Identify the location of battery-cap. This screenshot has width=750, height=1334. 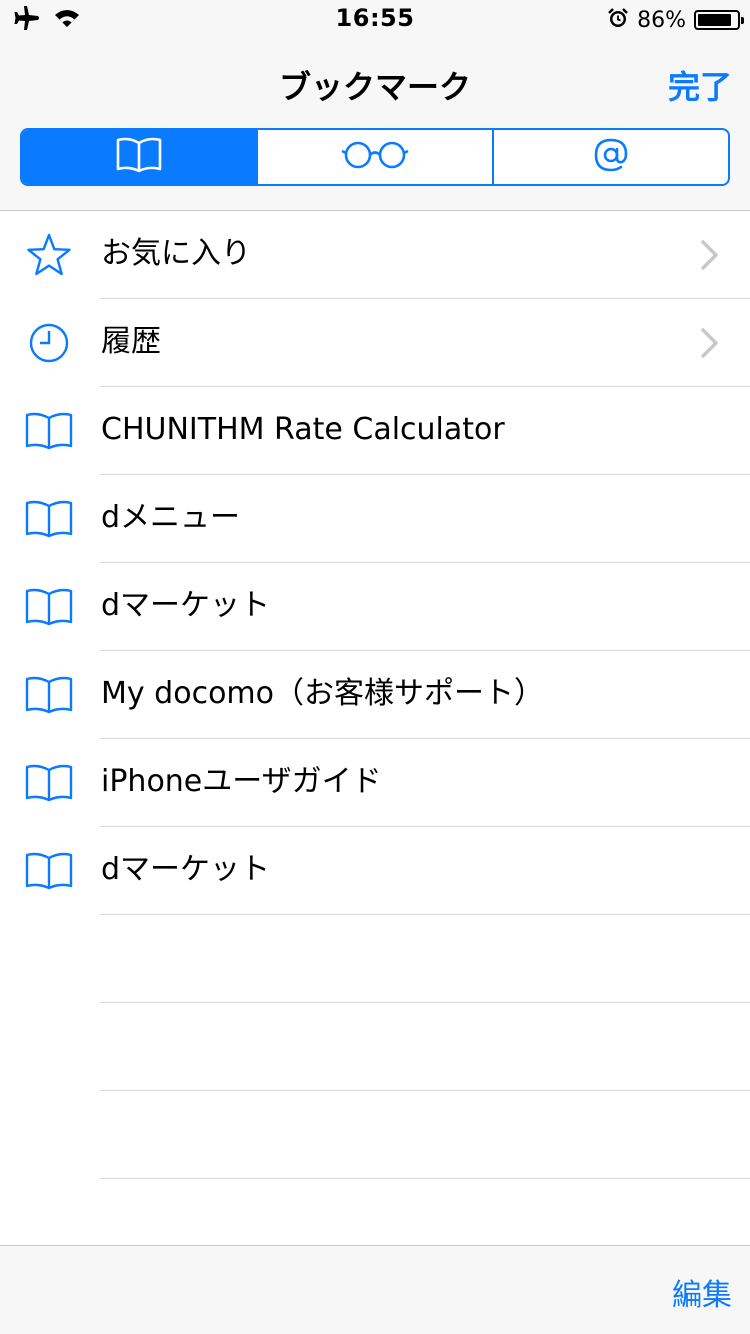
(742, 20).